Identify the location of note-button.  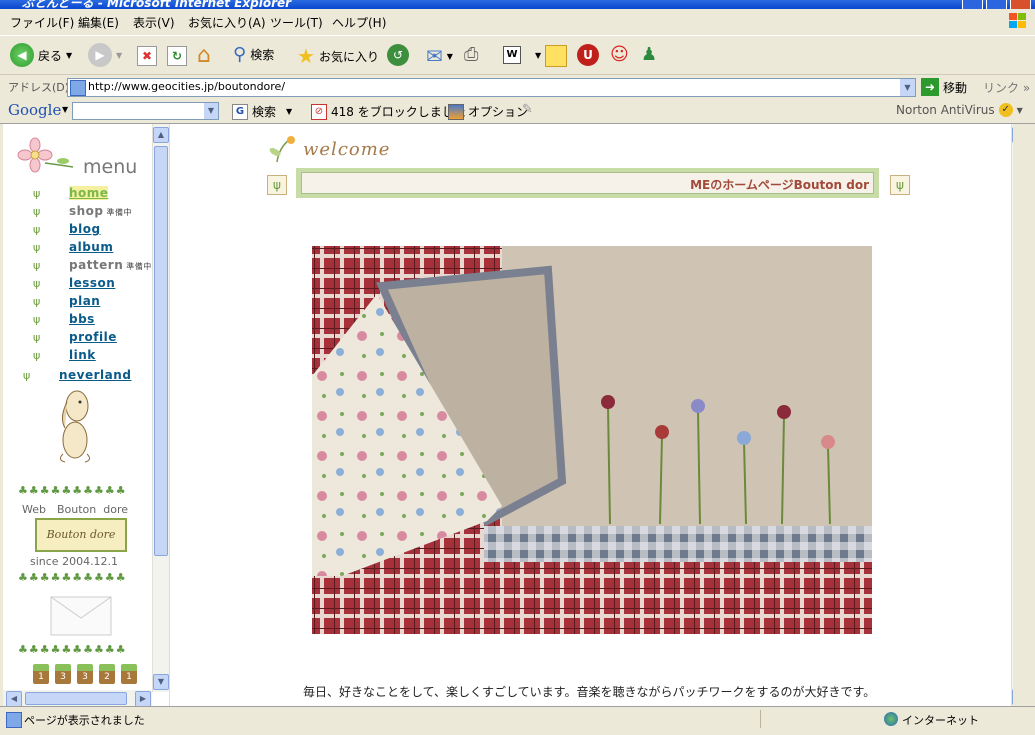
(556, 56).